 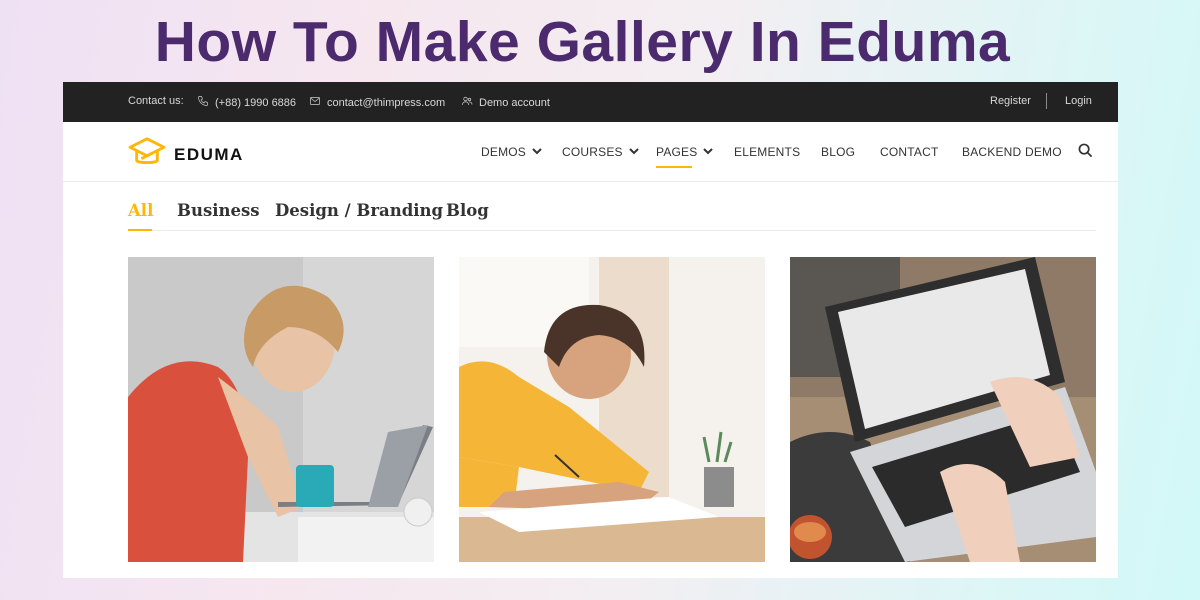 I want to click on page-headline: How To Make Gallery In Eduma, so click(x=582, y=42).